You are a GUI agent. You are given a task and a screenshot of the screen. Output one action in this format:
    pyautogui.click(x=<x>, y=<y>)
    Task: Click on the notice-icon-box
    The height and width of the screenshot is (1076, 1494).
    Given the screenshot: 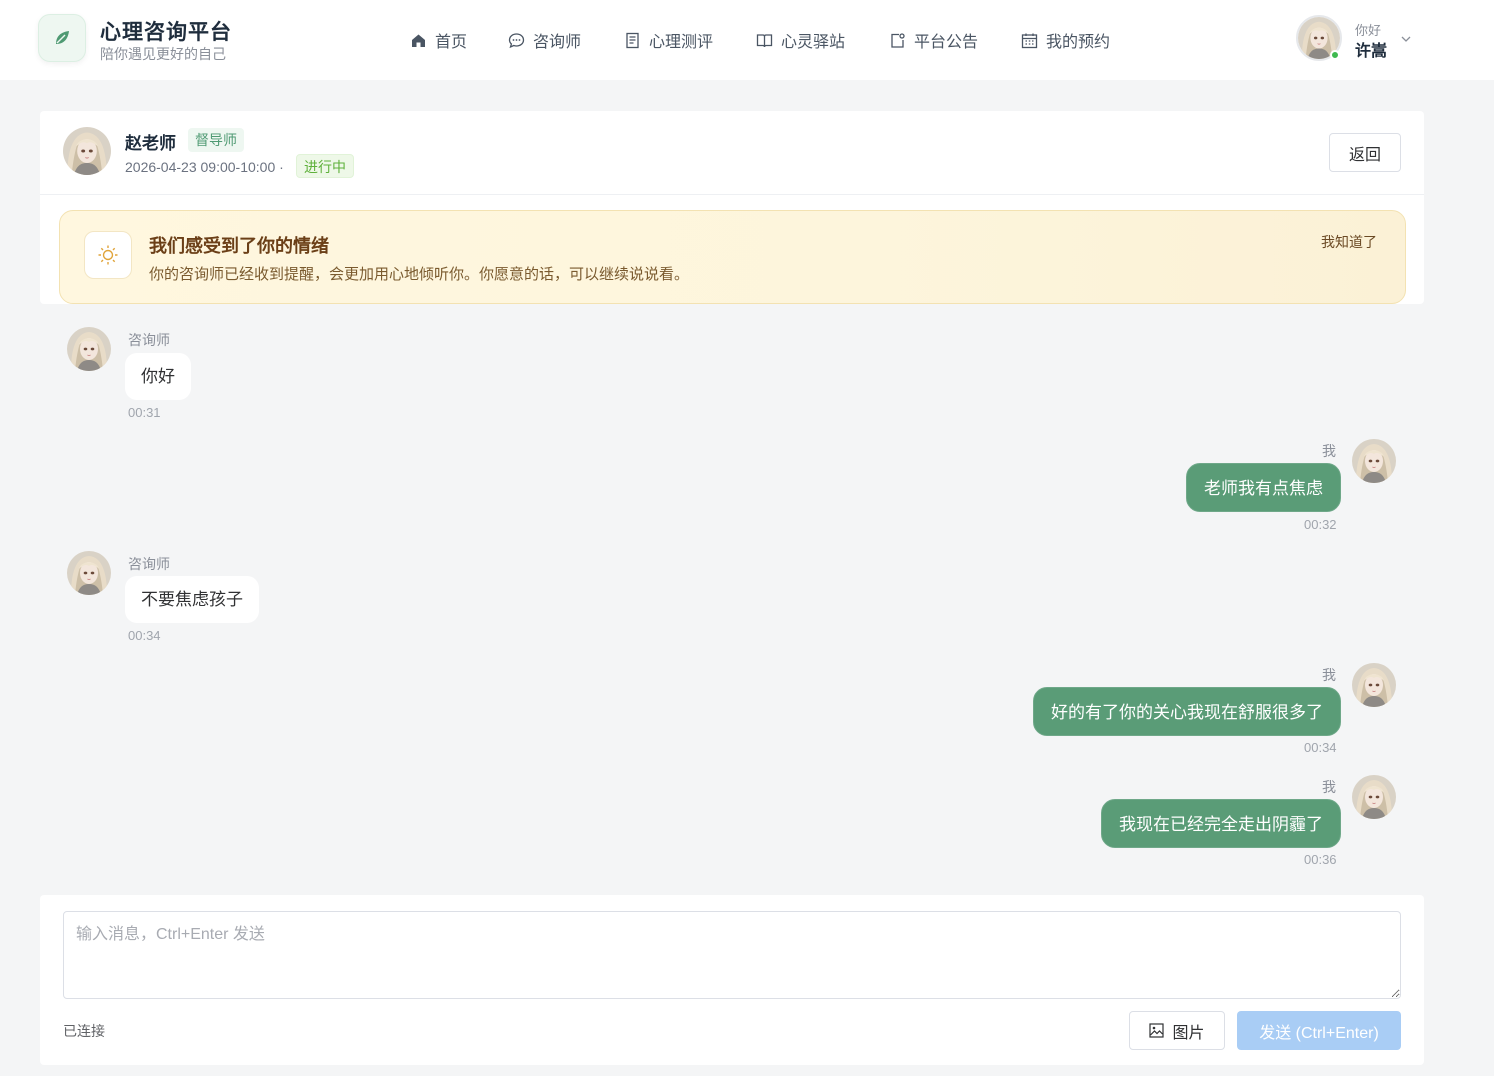 What is the action you would take?
    pyautogui.click(x=108, y=255)
    